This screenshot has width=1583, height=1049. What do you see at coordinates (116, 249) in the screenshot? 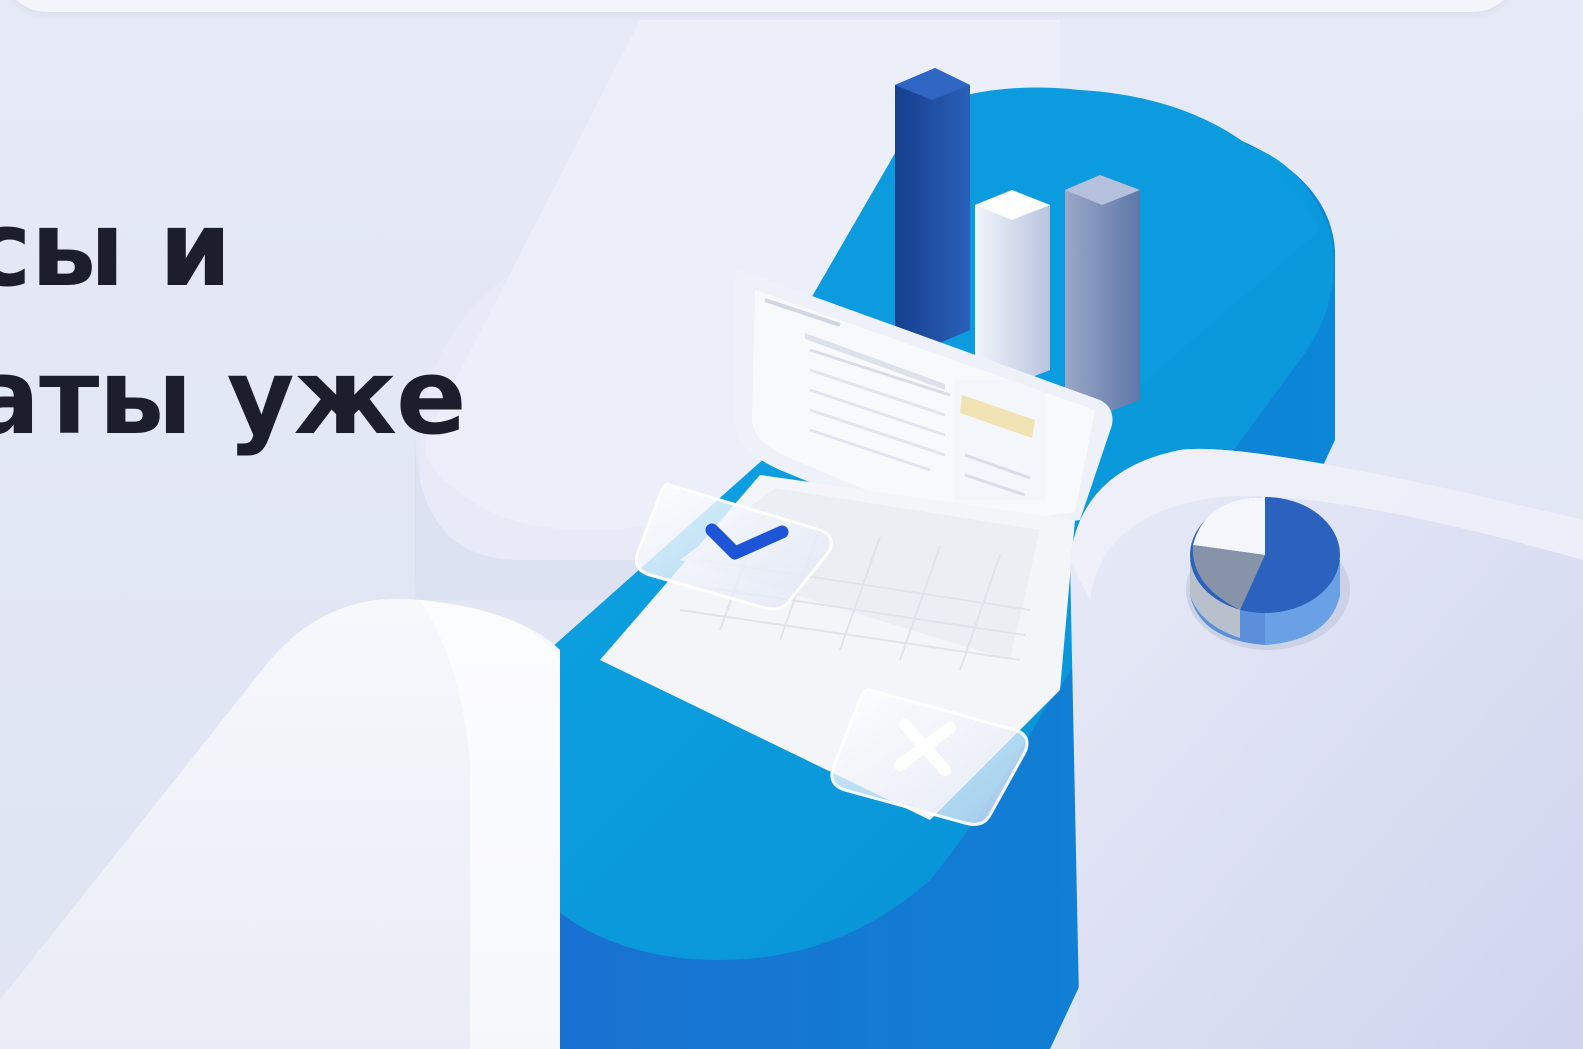
I see `hero-headline-line1: сы и` at bounding box center [116, 249].